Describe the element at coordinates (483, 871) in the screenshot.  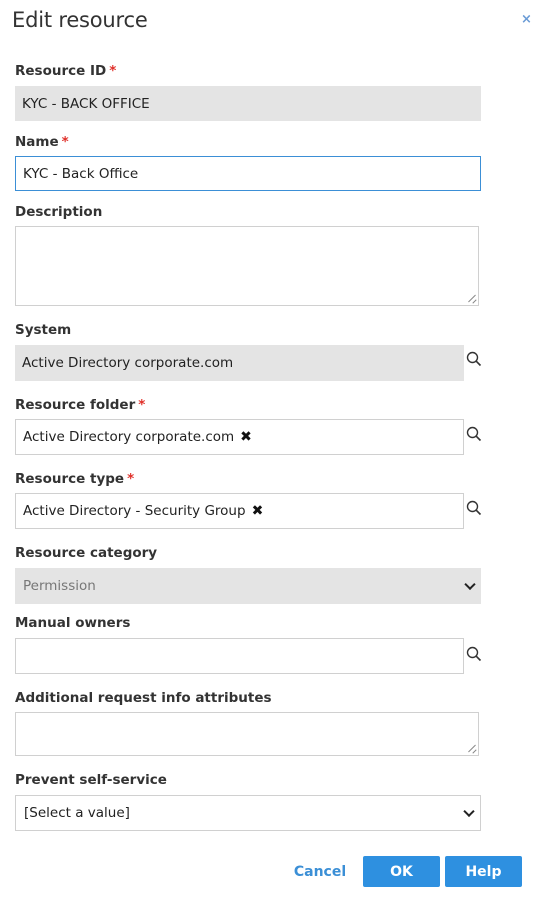
I see `help-button: Help` at that location.